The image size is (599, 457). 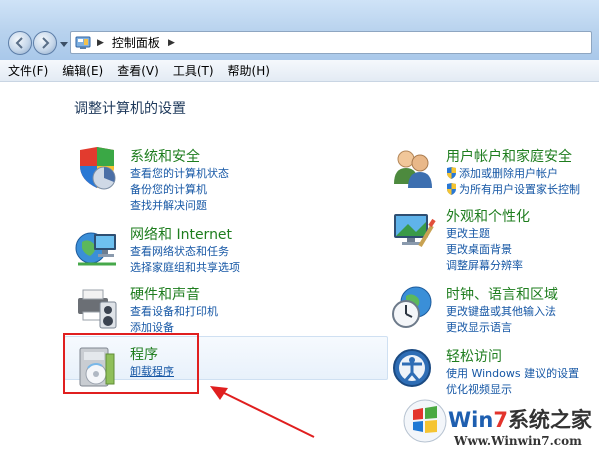 What do you see at coordinates (500, 420) in the screenshot?
I see `brand-seven: 7` at bounding box center [500, 420].